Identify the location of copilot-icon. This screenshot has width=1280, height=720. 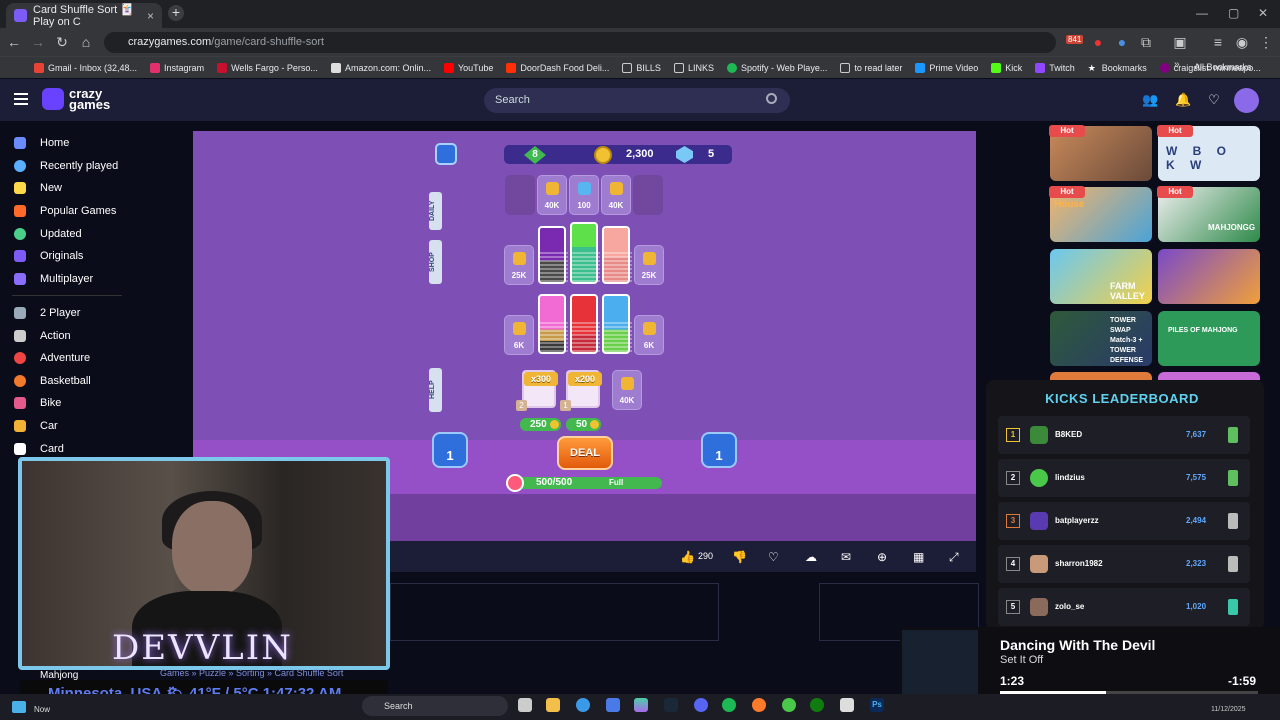
(641, 705).